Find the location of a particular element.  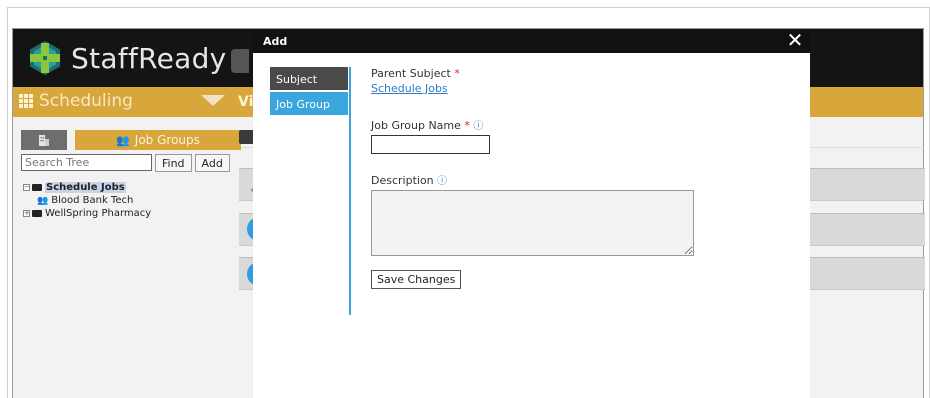

tree-node-schedule-jobs: − Schedule Jobs is located at coordinates (87, 187).